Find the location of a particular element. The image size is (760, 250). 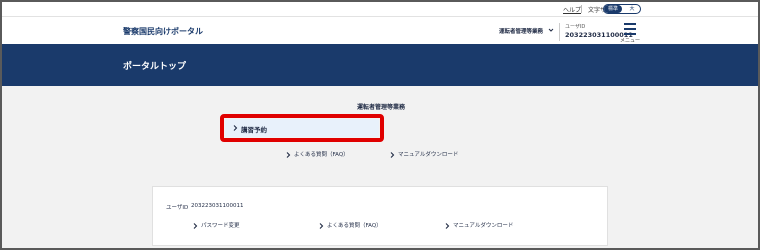

card-faq-link: よくある質問（FAQ） is located at coordinates (350, 225).